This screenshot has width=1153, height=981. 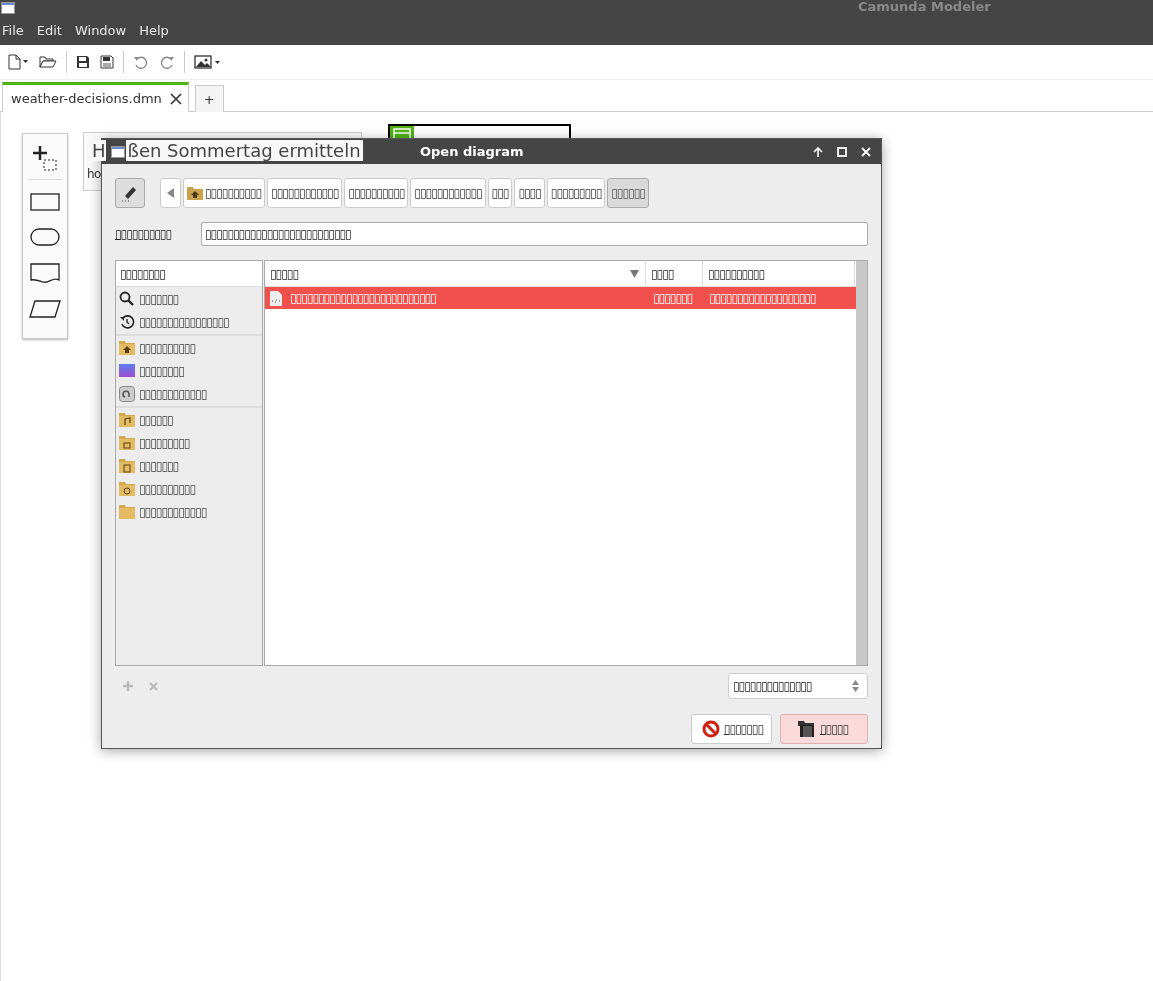 I want to click on rounded-rectangle-icon, so click(x=45, y=237).